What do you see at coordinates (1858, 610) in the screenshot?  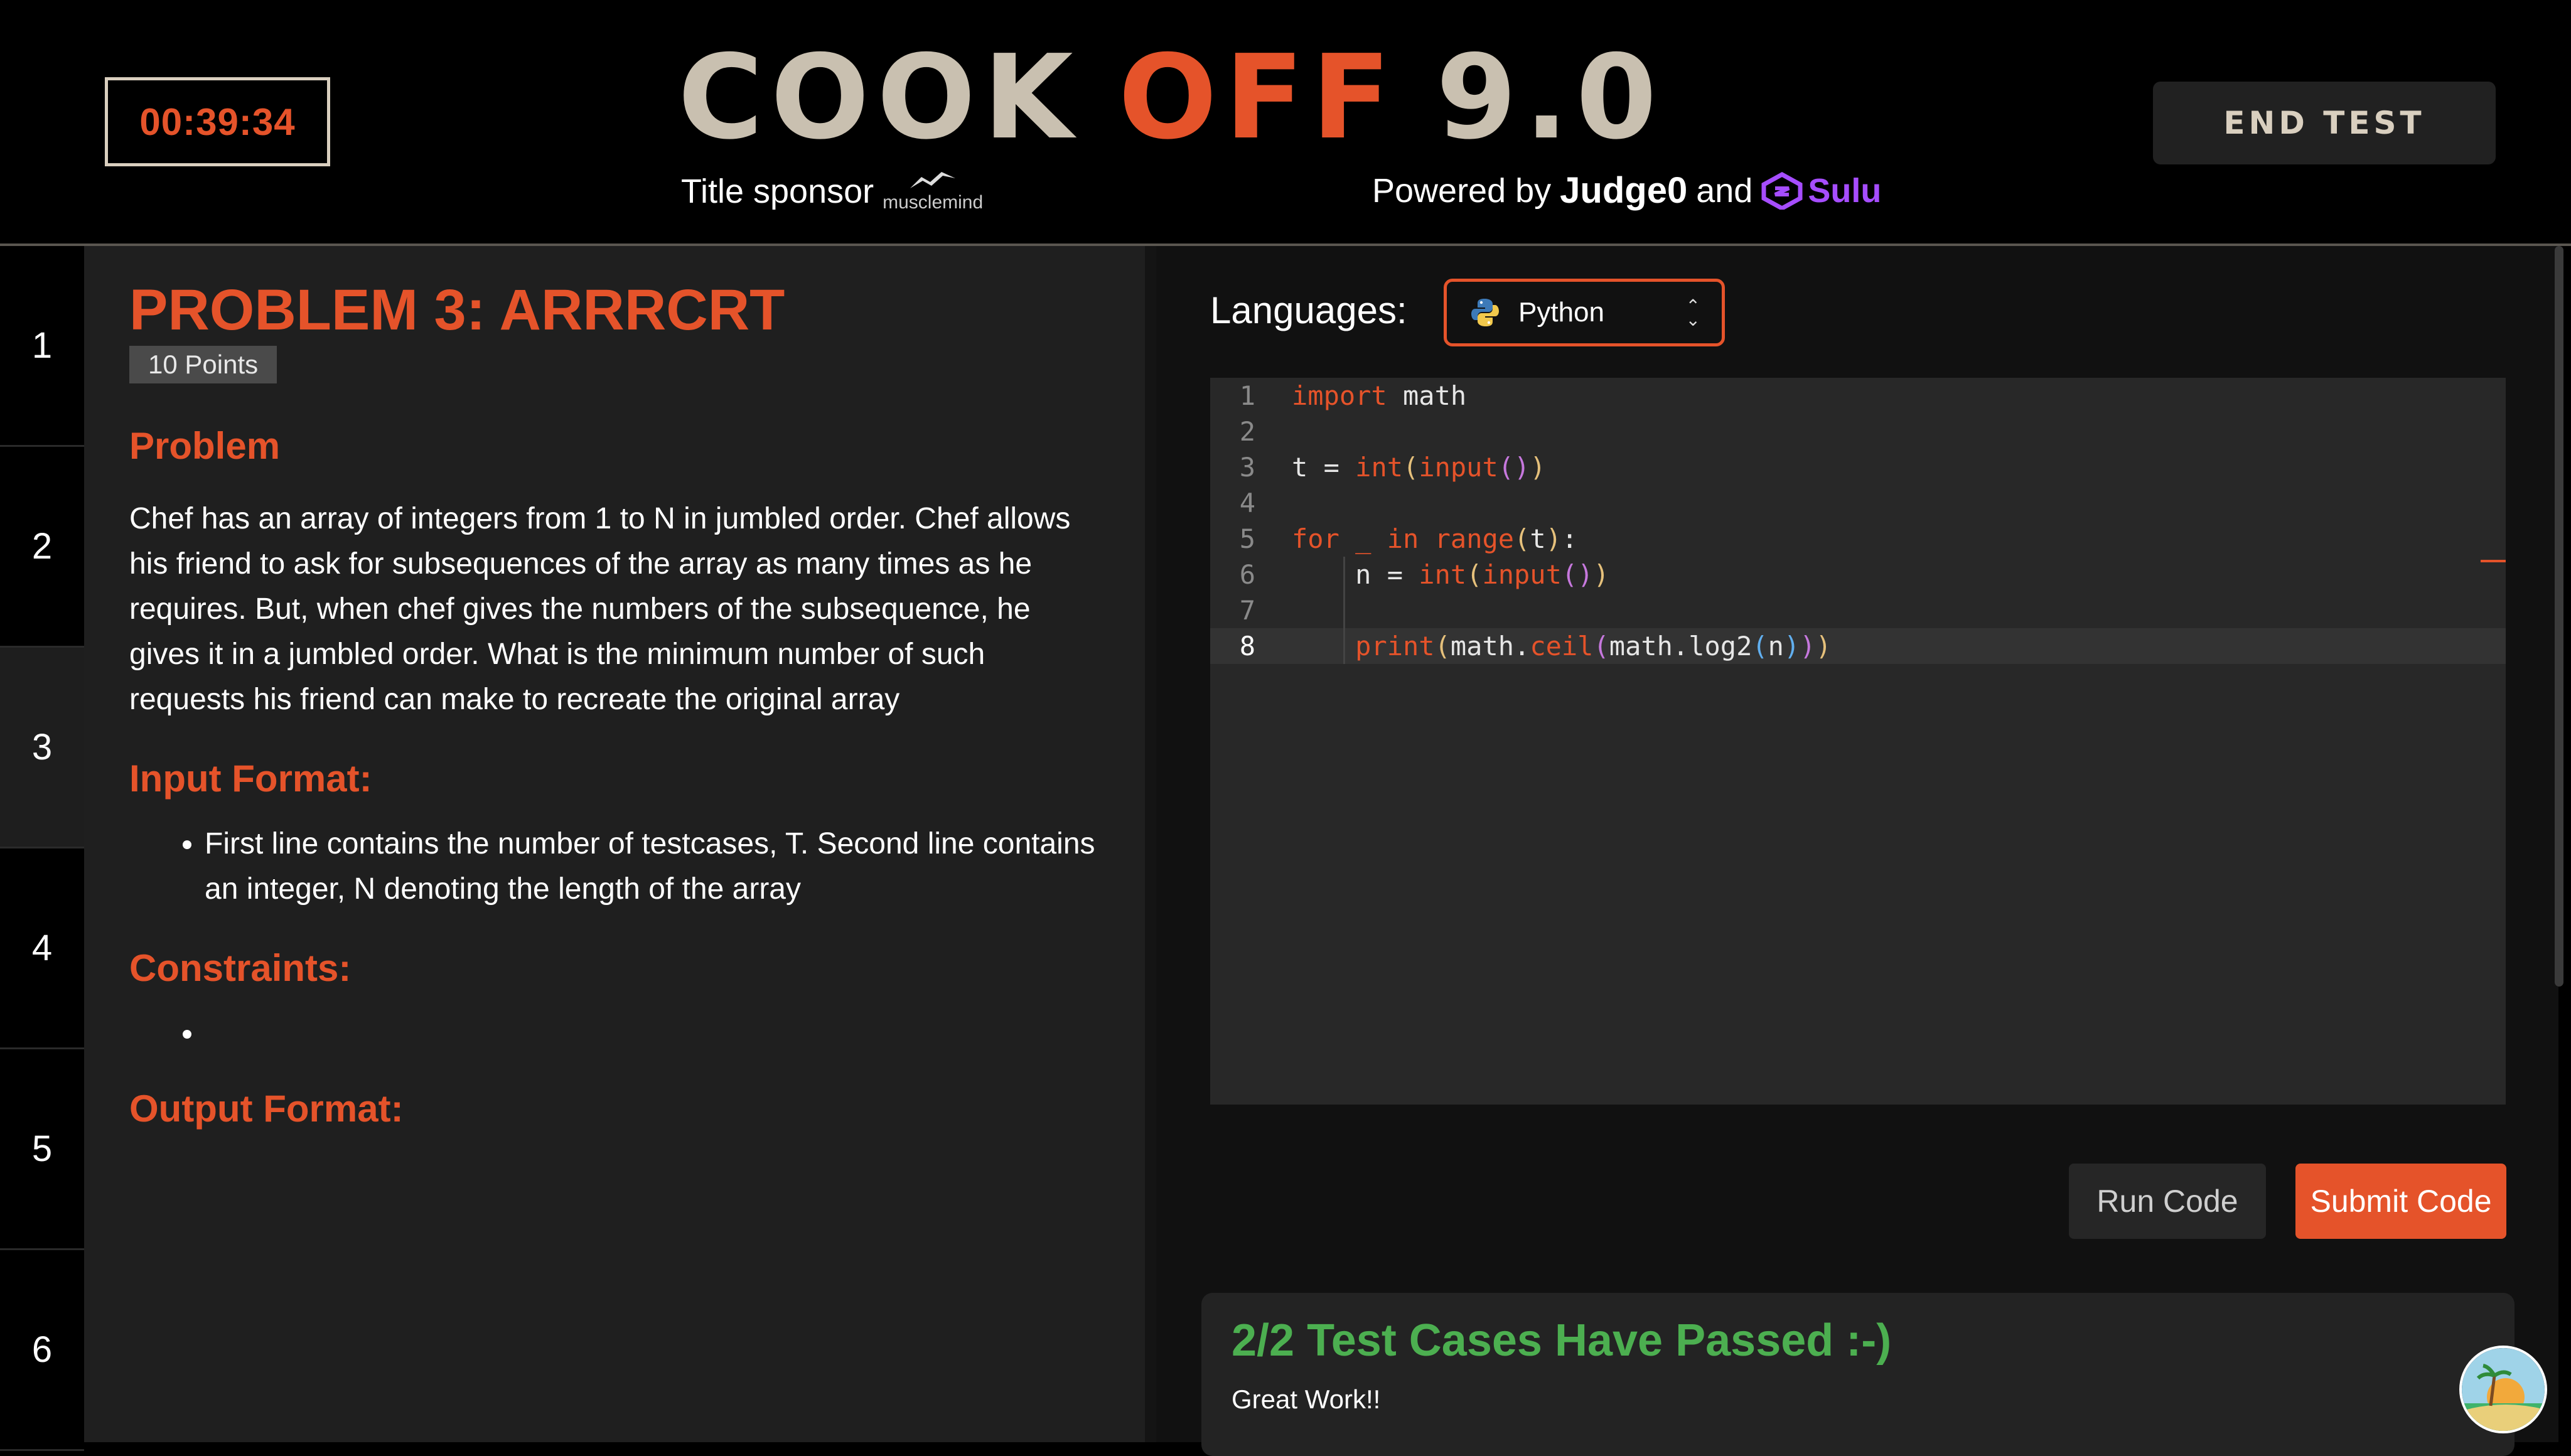 I see `code-line: 7` at bounding box center [1858, 610].